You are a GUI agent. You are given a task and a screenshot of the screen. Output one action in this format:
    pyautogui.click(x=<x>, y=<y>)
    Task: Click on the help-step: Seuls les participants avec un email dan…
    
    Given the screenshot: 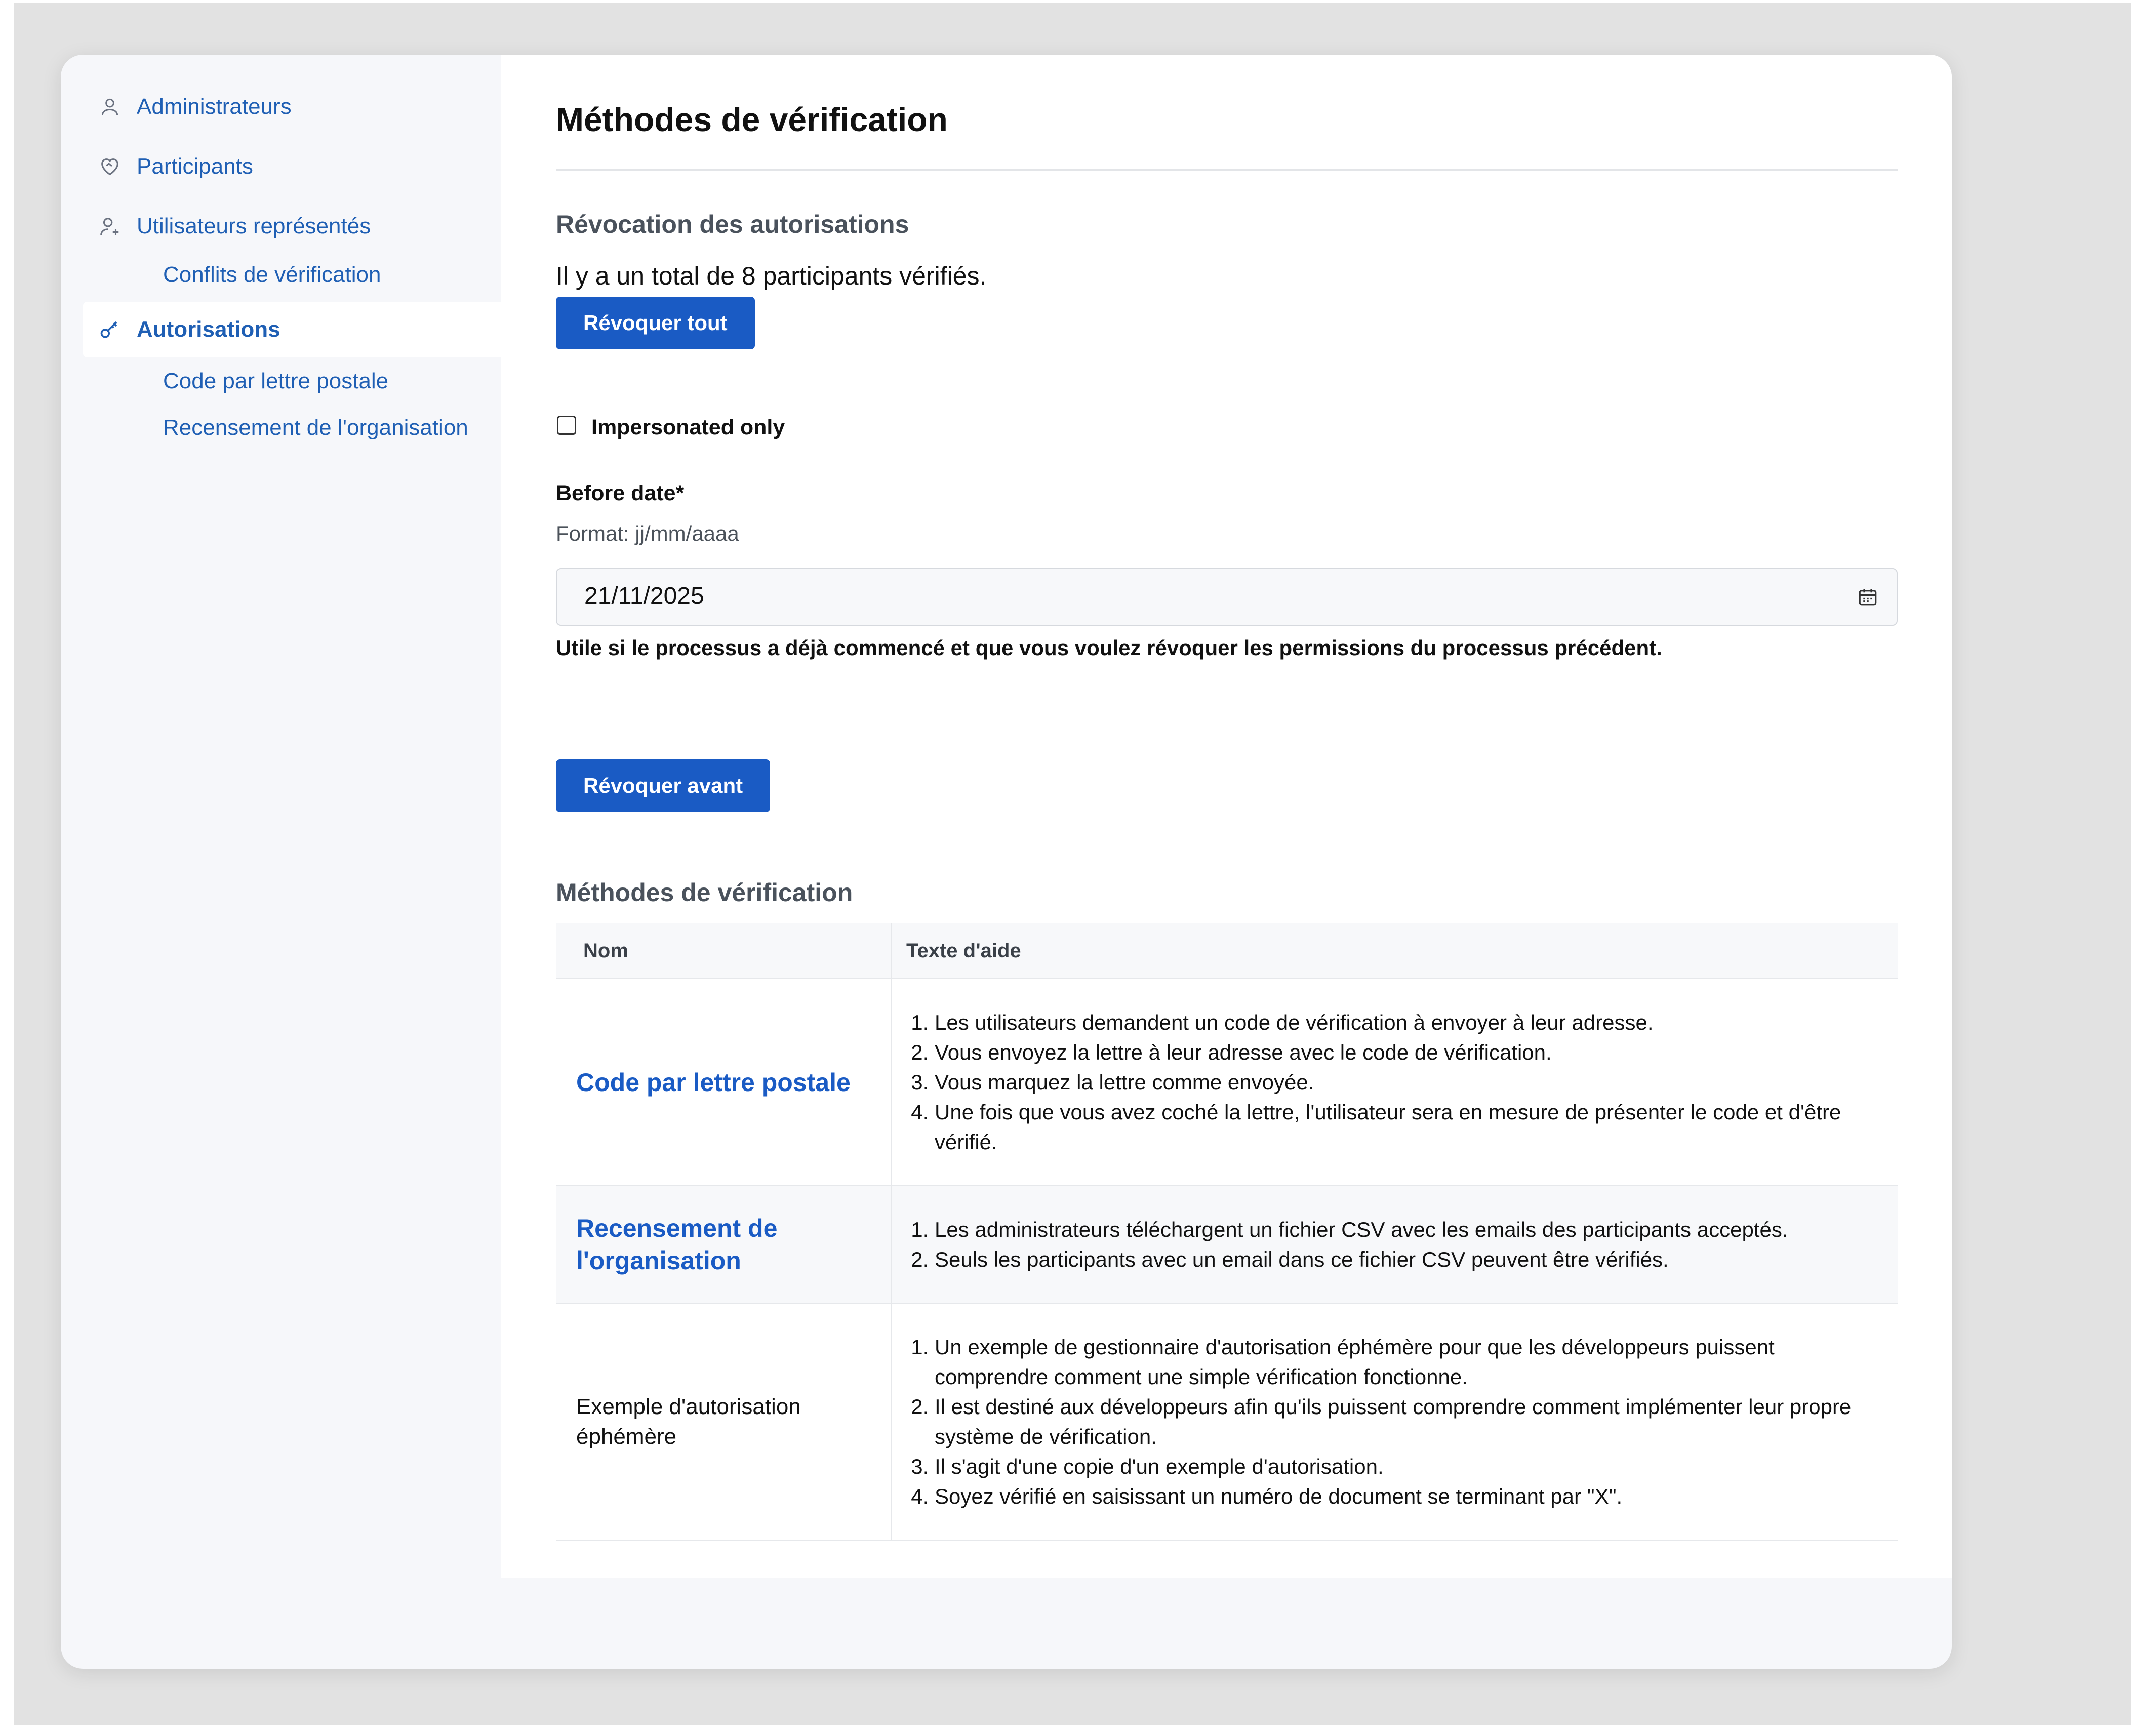 What is the action you would take?
    pyautogui.click(x=1406, y=1259)
    